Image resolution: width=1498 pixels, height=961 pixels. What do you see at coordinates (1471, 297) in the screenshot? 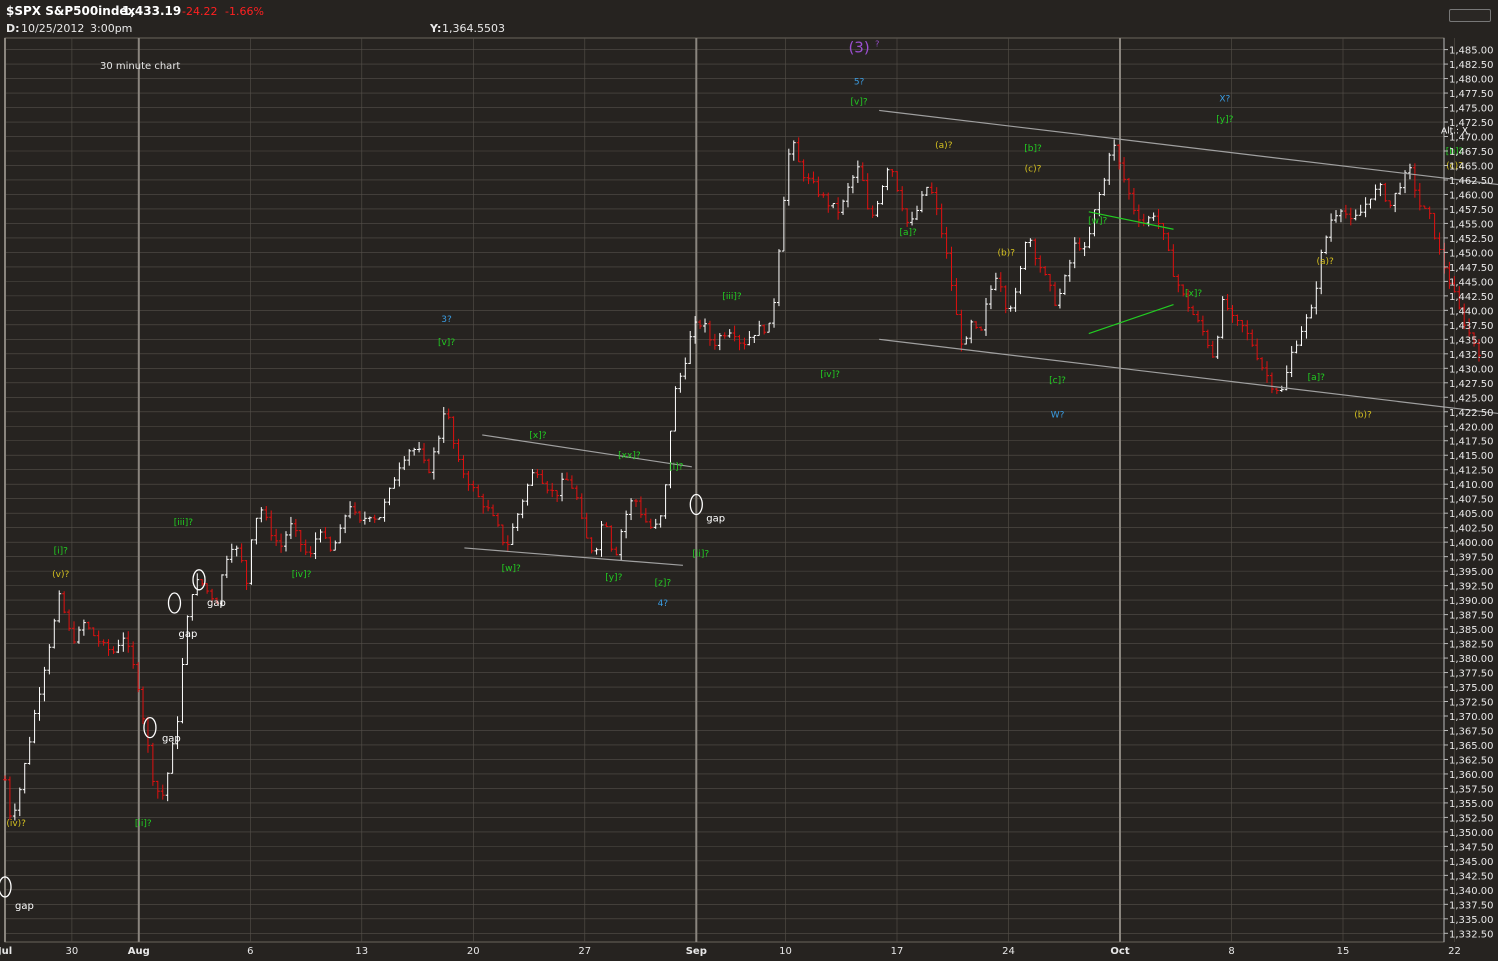
I see `y-tick-label: 1,442.50` at bounding box center [1471, 297].